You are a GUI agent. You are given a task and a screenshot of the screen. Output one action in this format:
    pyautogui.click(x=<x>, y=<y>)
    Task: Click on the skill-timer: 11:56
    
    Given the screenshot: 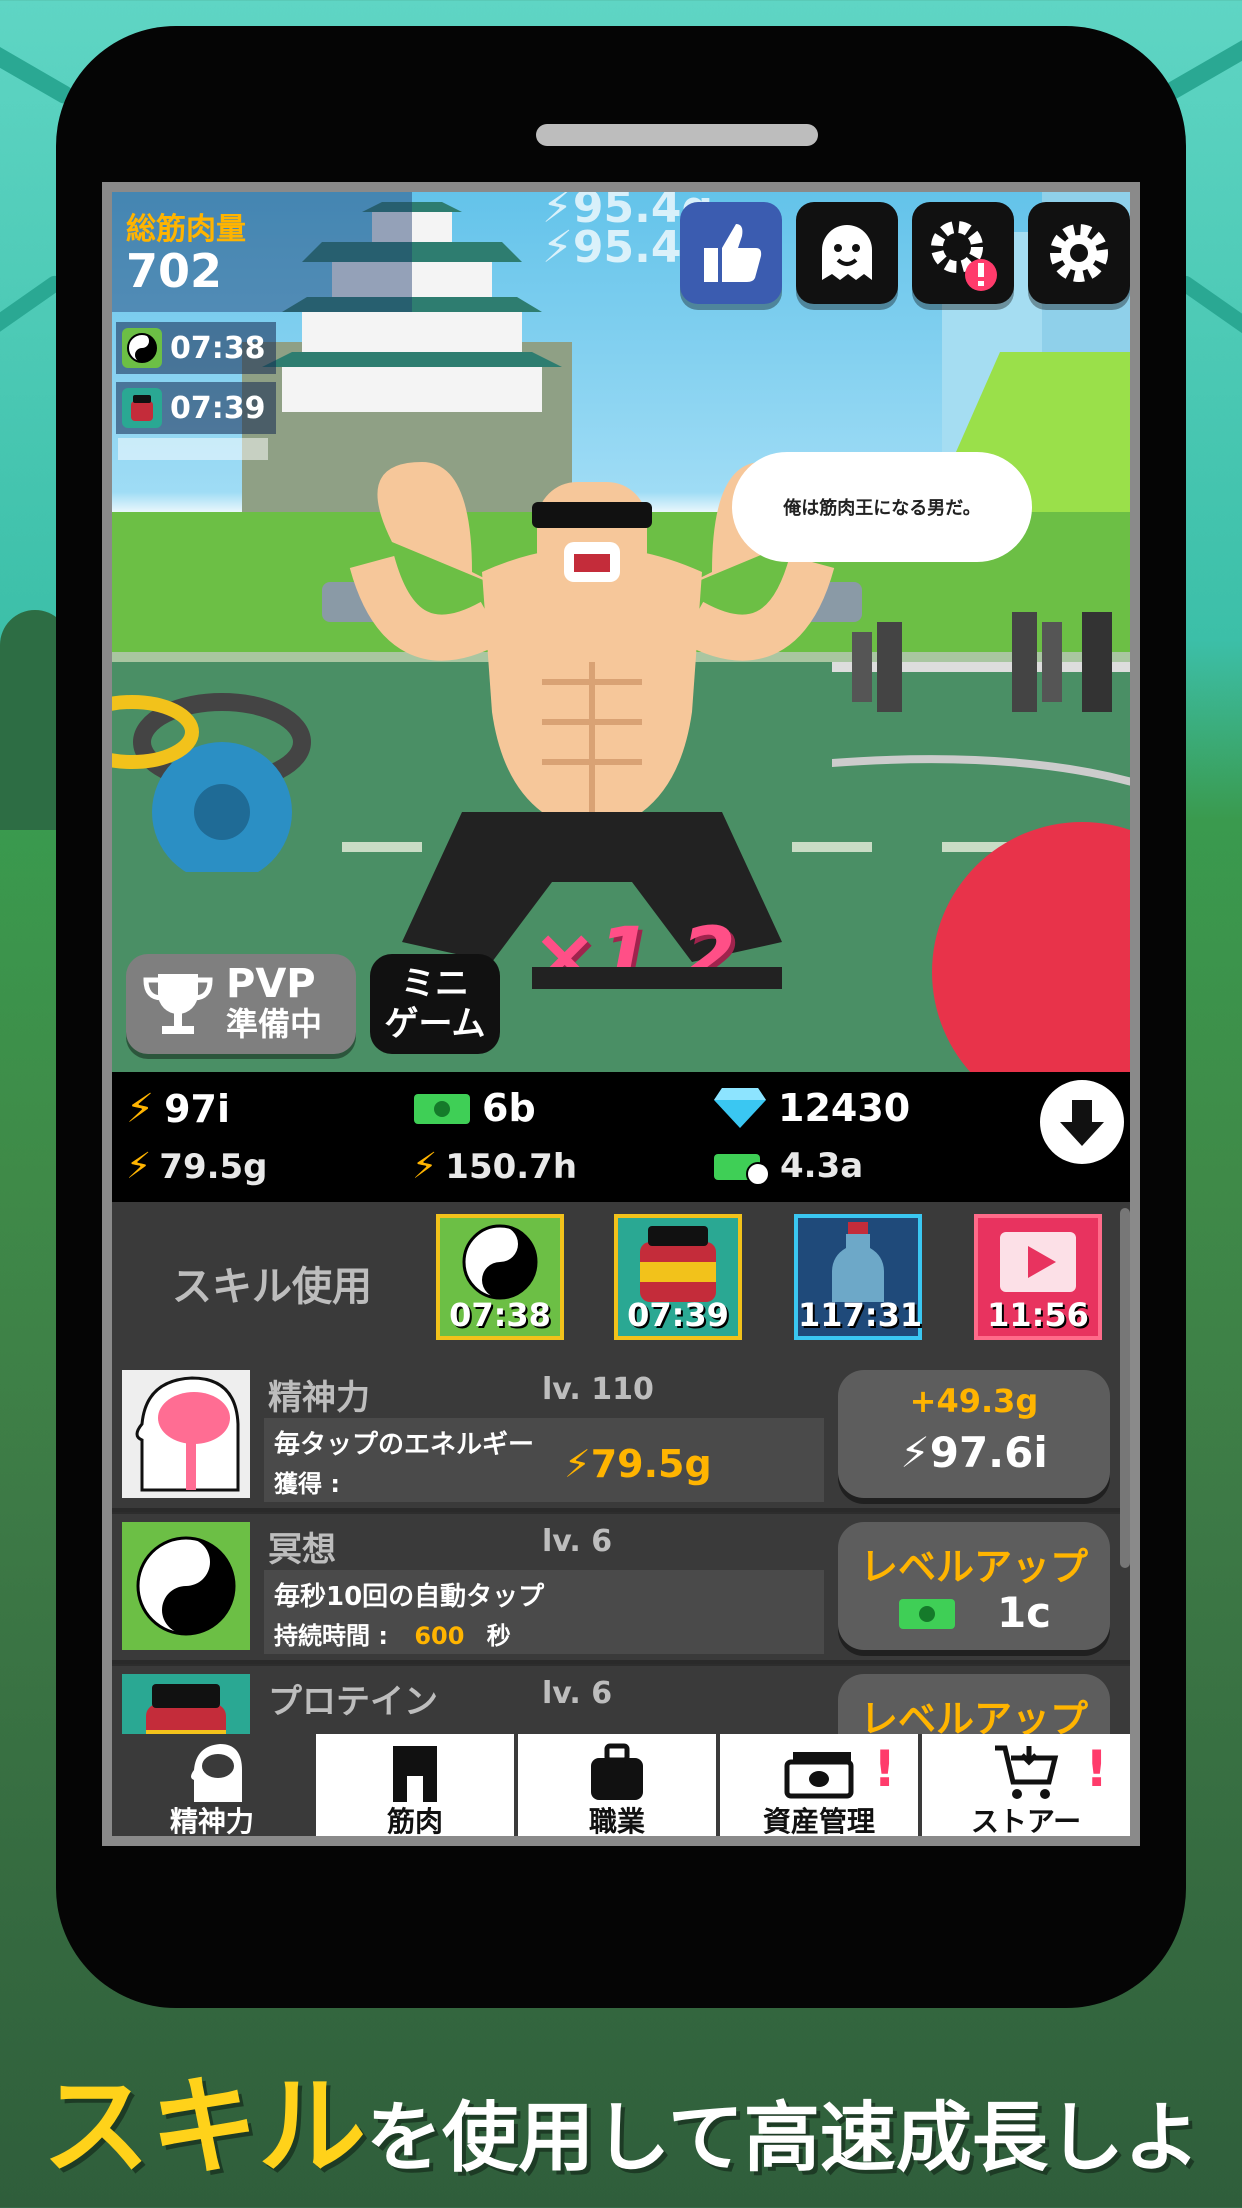 What is the action you would take?
    pyautogui.click(x=1038, y=1315)
    